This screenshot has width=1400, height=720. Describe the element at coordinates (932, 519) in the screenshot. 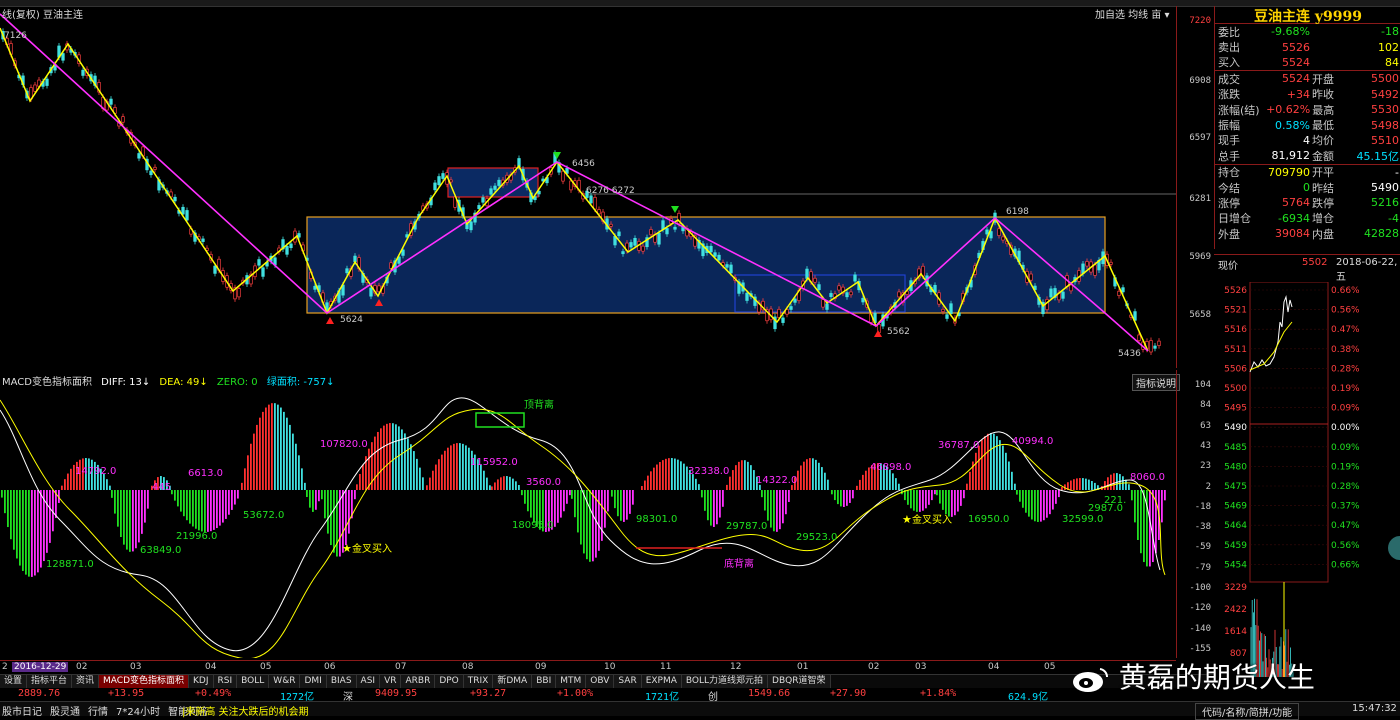

I see `golden-cross-label: 金叉买入` at that location.